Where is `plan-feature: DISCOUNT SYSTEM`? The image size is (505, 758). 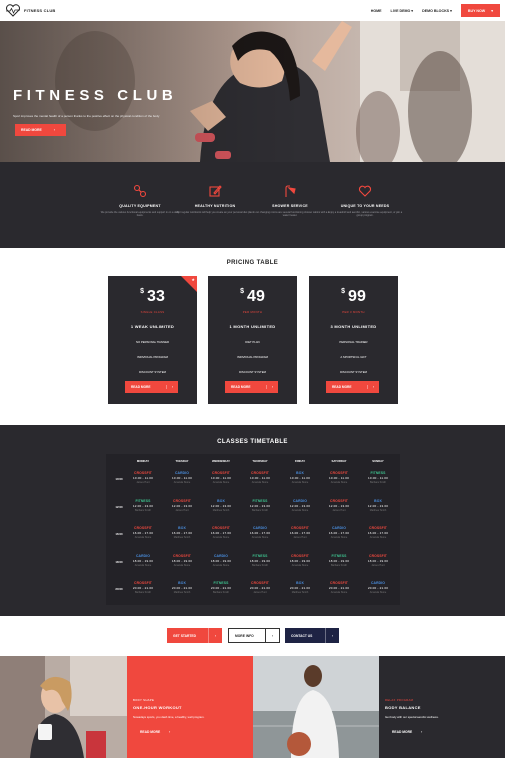 plan-feature: DISCOUNT SYSTEM is located at coordinates (353, 372).